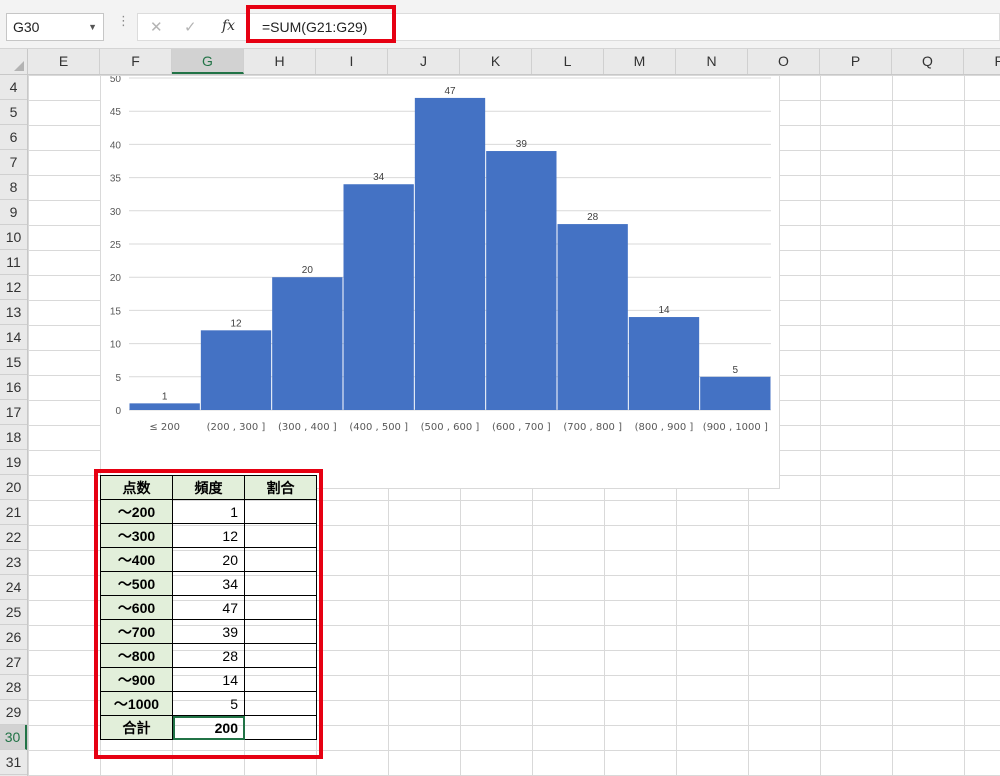  Describe the element at coordinates (13, 712) in the screenshot. I see `row-header-29: 29` at that location.